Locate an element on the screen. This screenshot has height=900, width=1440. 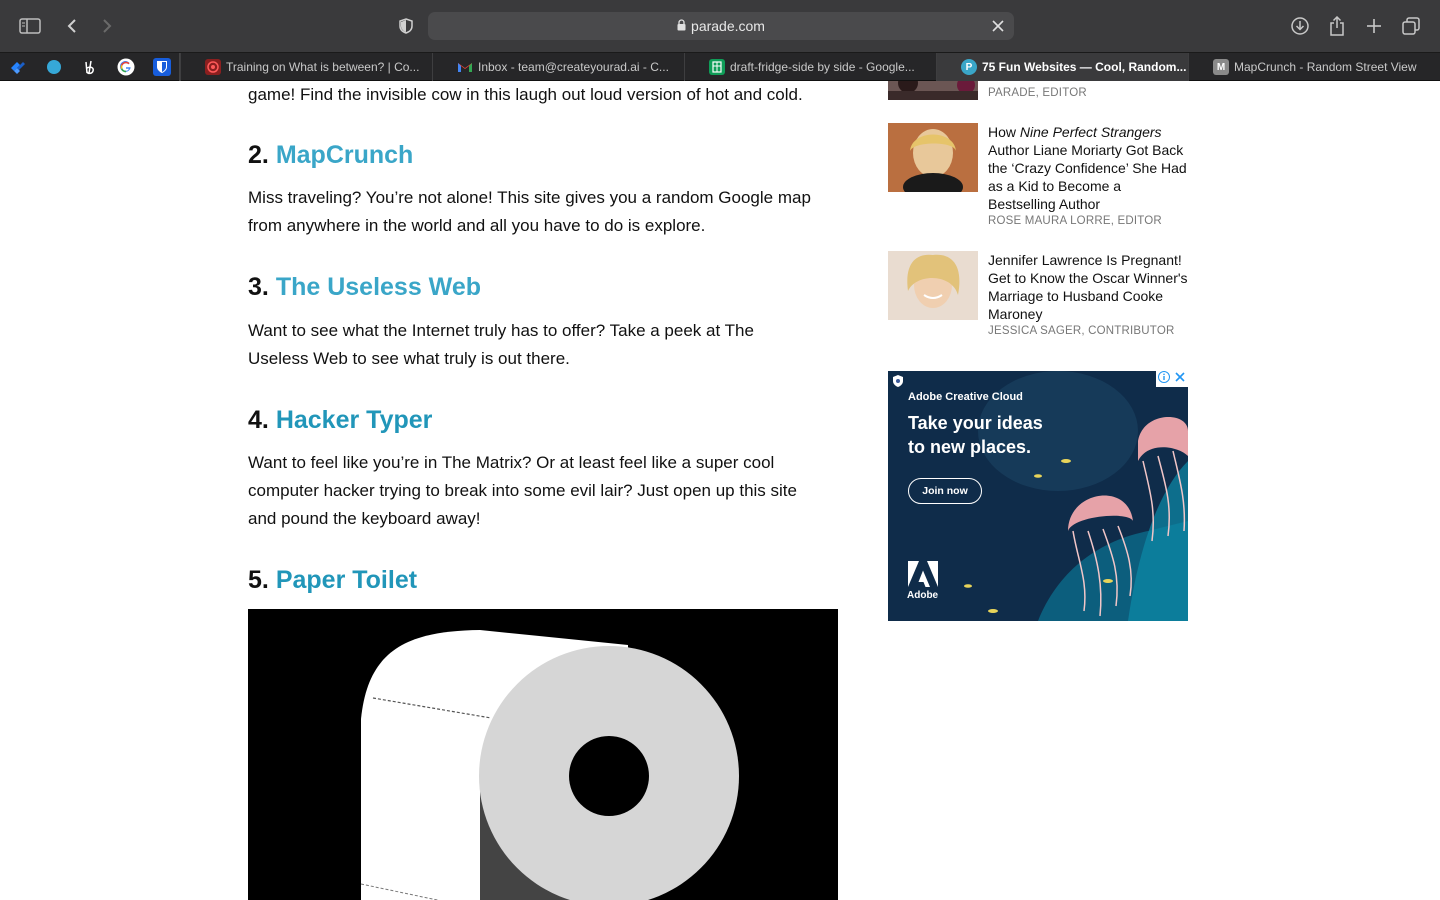
section-heading-mapcrunch: 2. MapCrunch is located at coordinates (331, 155).